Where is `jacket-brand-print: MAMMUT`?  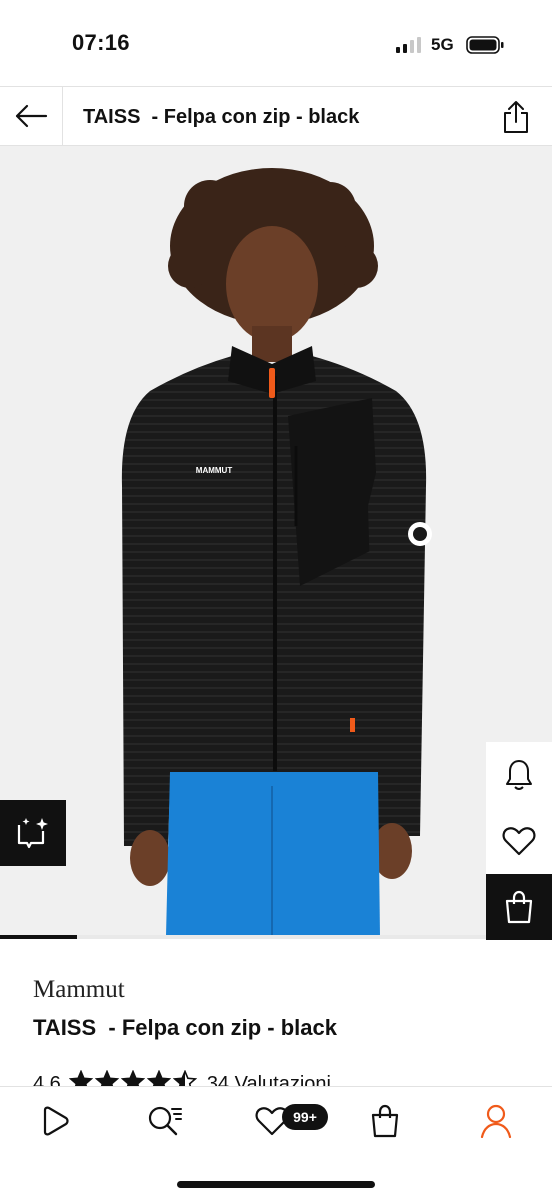
jacket-brand-print: MAMMUT is located at coordinates (214, 470).